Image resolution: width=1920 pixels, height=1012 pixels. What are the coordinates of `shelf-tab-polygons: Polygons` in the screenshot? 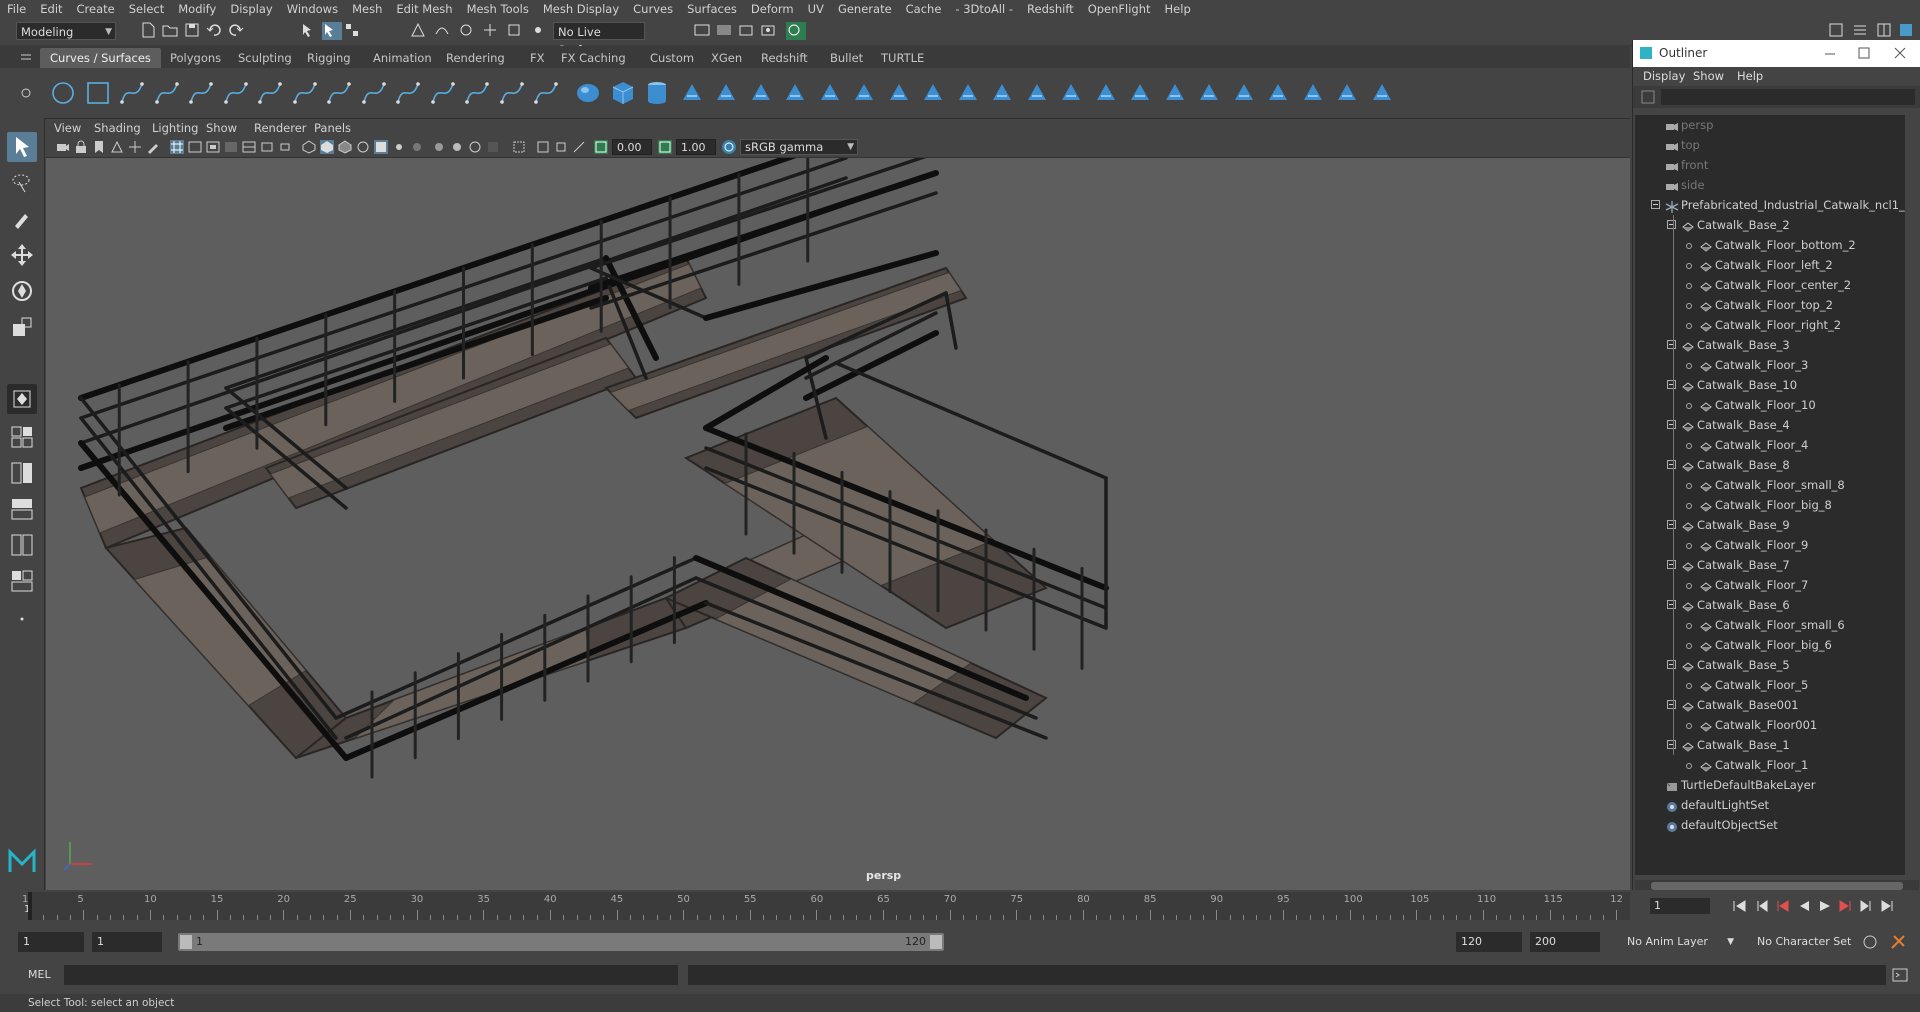 It's located at (195, 58).